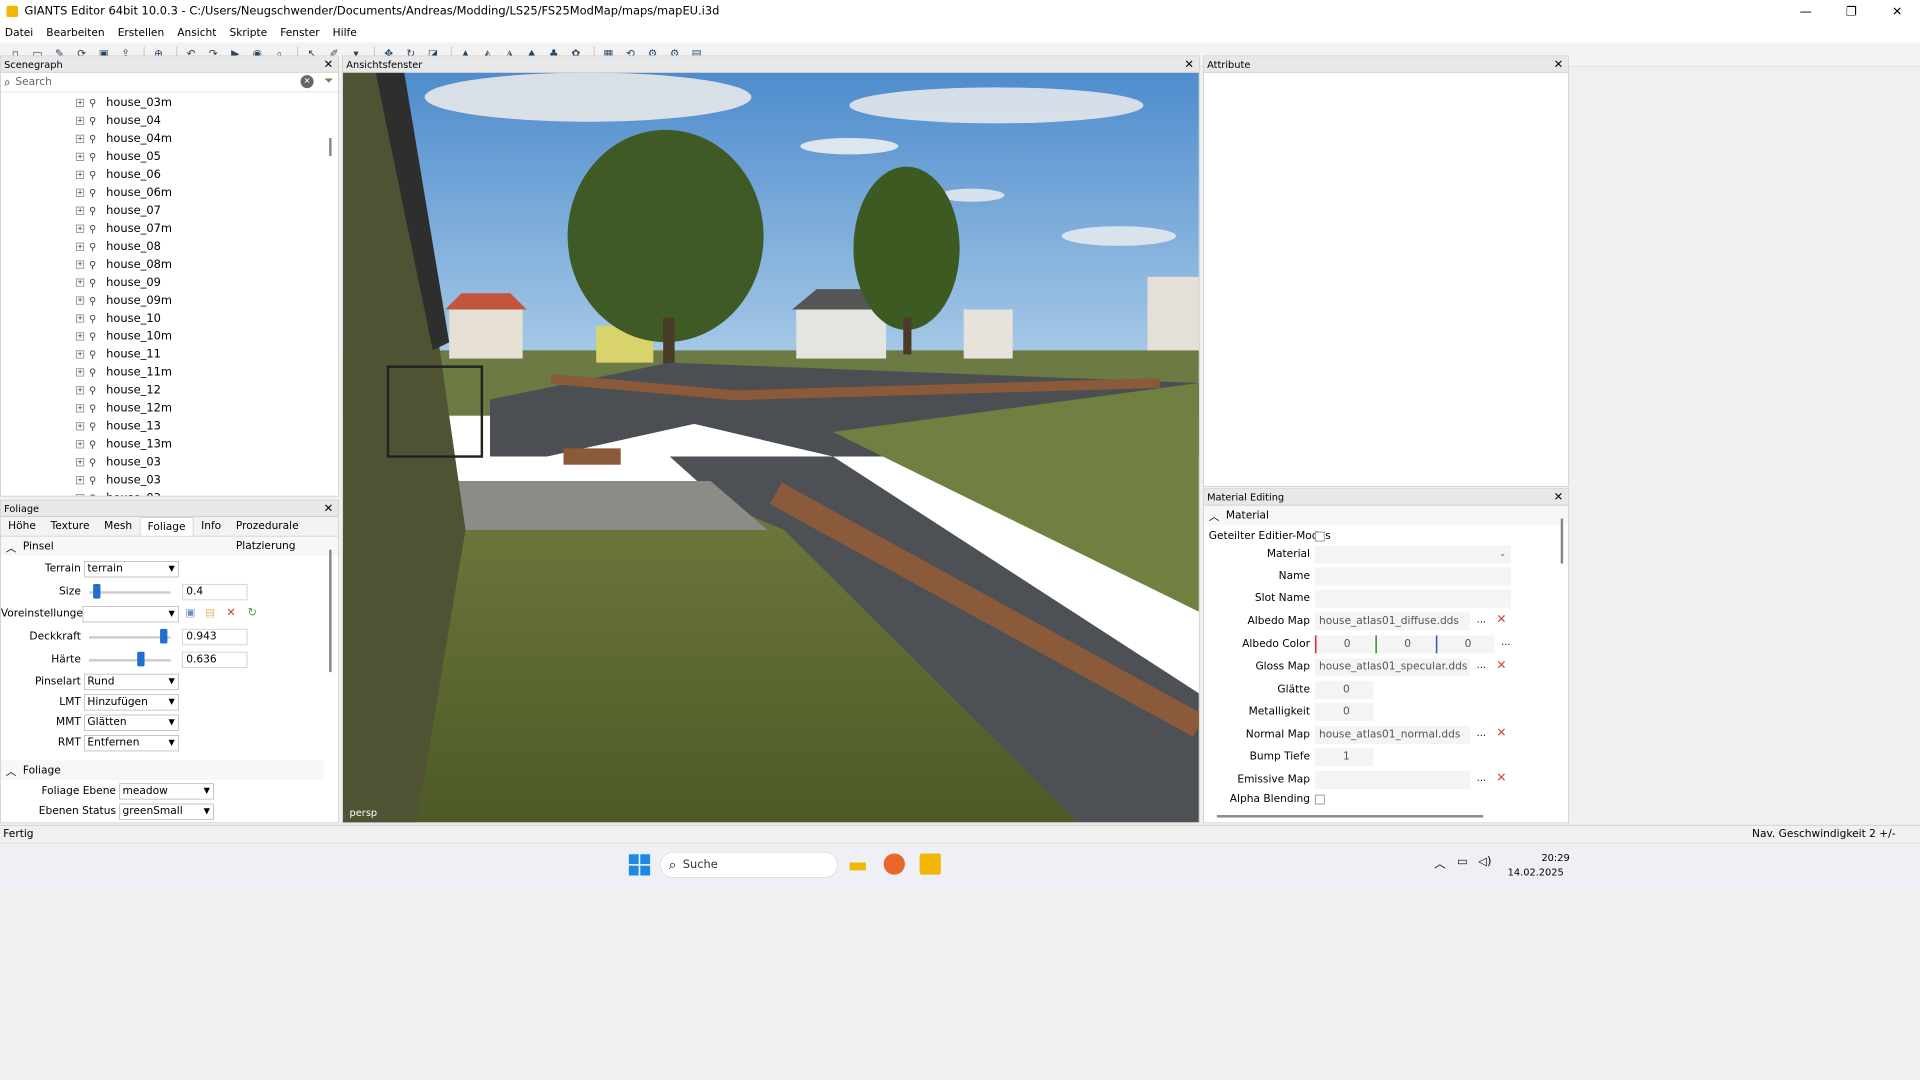 The height and width of the screenshot is (1080, 1920). I want to click on menu-hilfe: Hilfe, so click(345, 33).